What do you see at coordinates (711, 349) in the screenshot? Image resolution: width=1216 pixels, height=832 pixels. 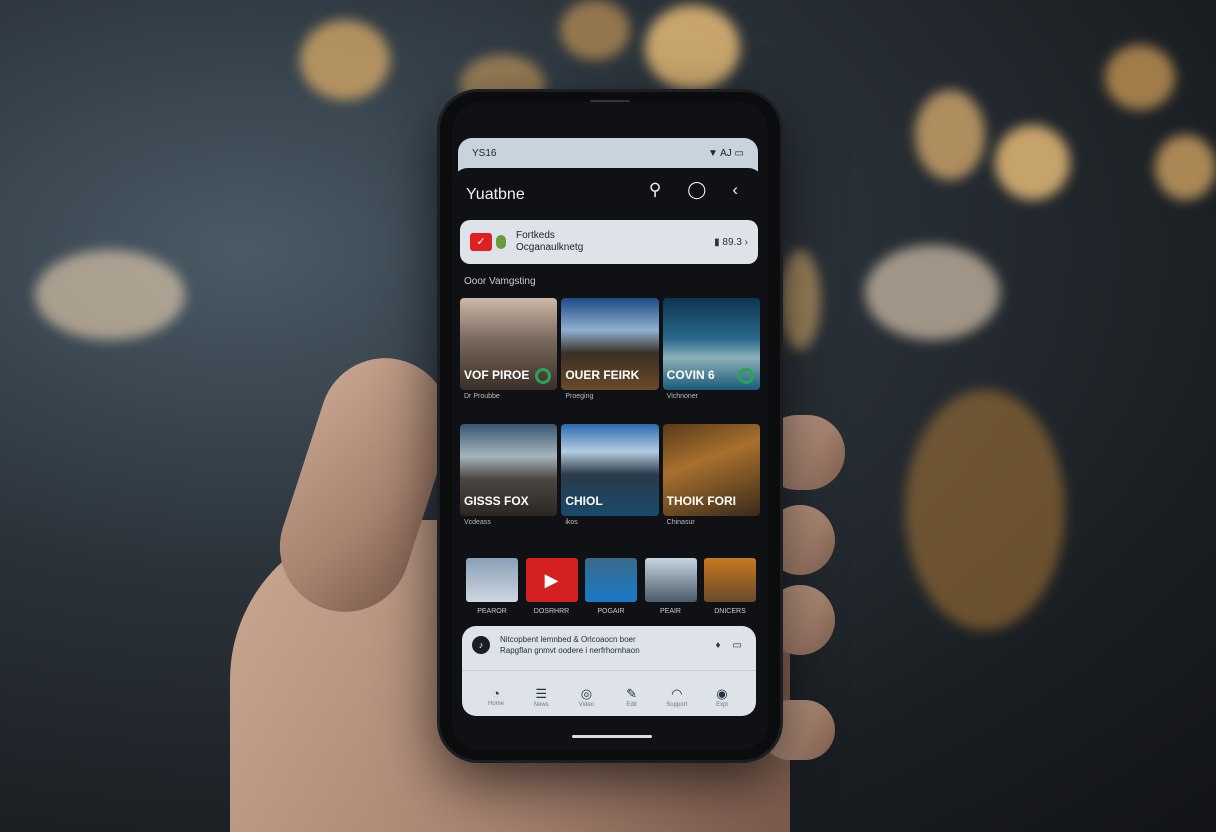 I see `video-card: COVIN 6 Vichnoner` at bounding box center [711, 349].